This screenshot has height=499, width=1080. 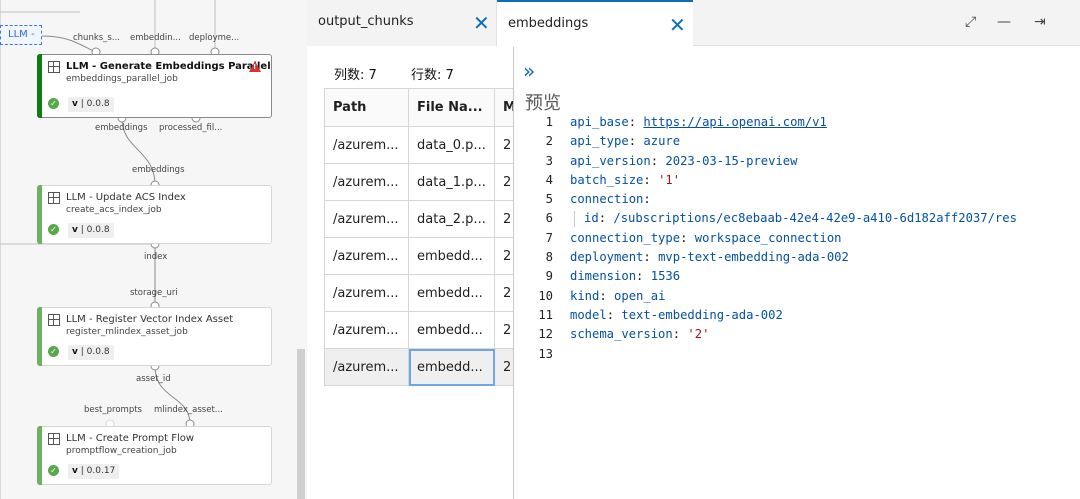 What do you see at coordinates (543, 103) in the screenshot?
I see `preview-title: 预览` at bounding box center [543, 103].